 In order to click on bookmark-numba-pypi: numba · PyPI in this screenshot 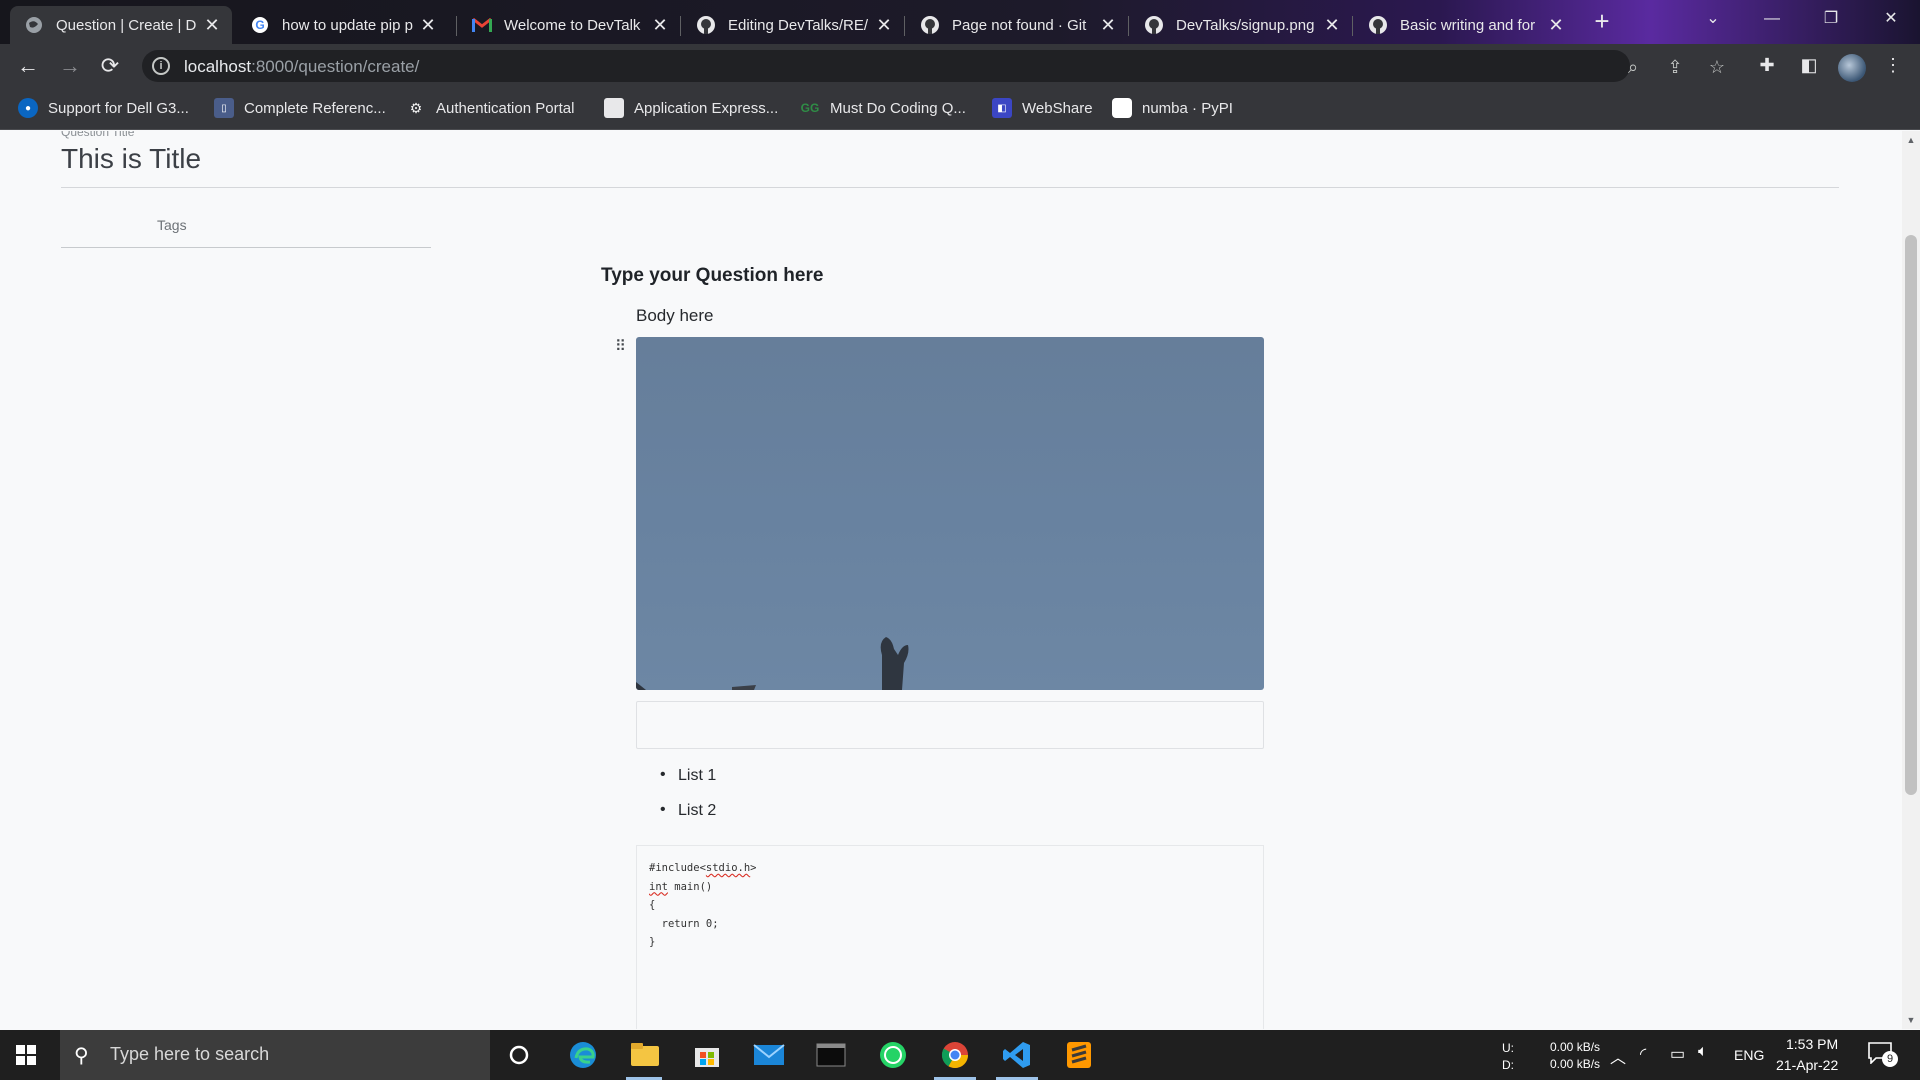, I will do `click(1172, 108)`.